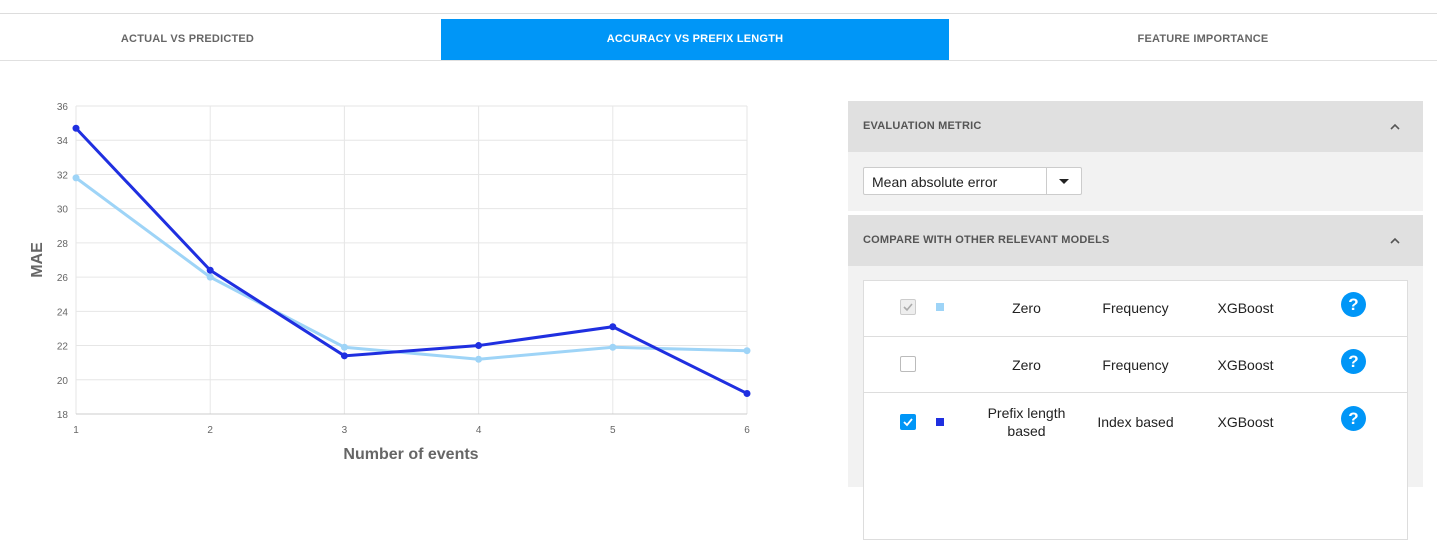 The height and width of the screenshot is (540, 1437). I want to click on y-tick-label: 18, so click(63, 415).